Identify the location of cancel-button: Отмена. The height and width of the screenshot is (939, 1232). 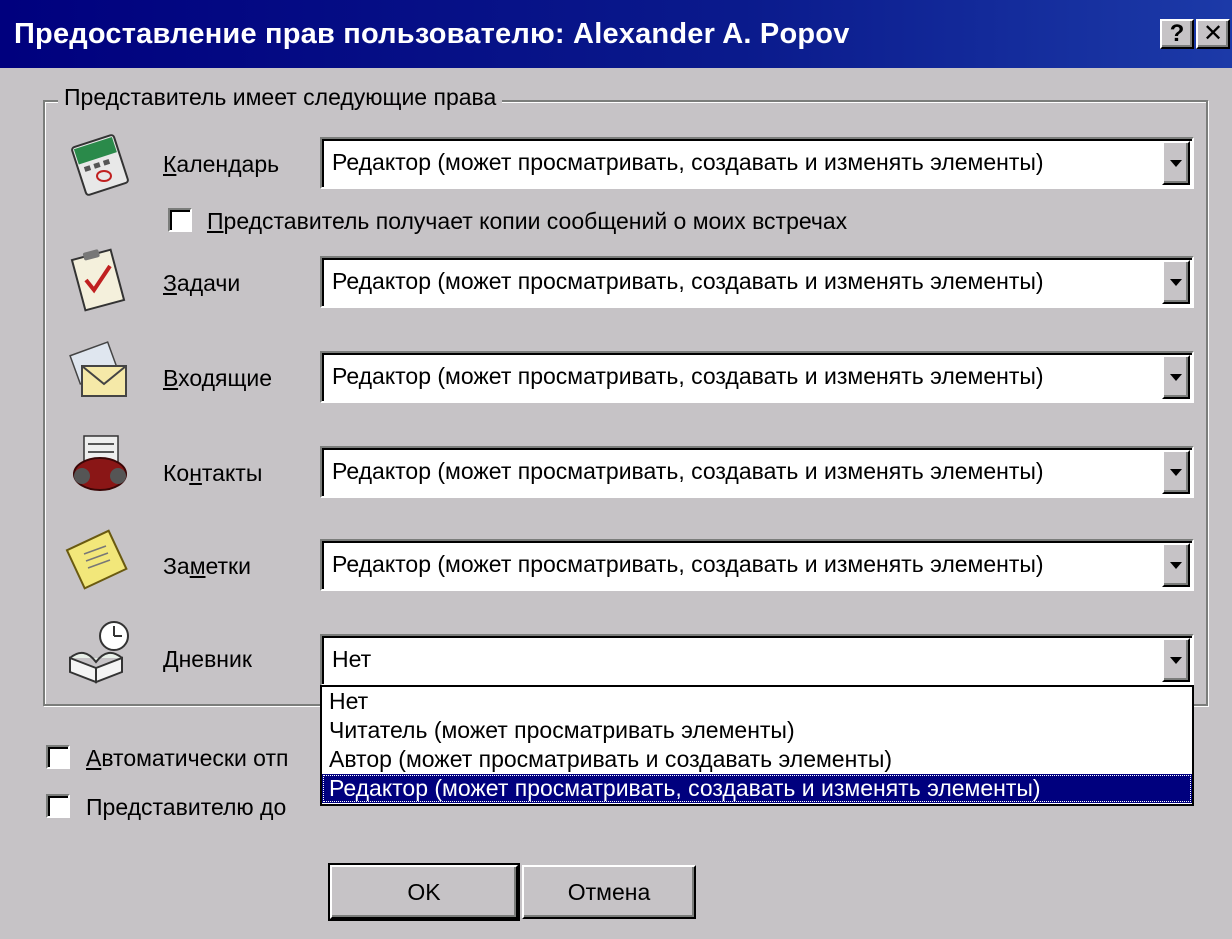
(609, 892).